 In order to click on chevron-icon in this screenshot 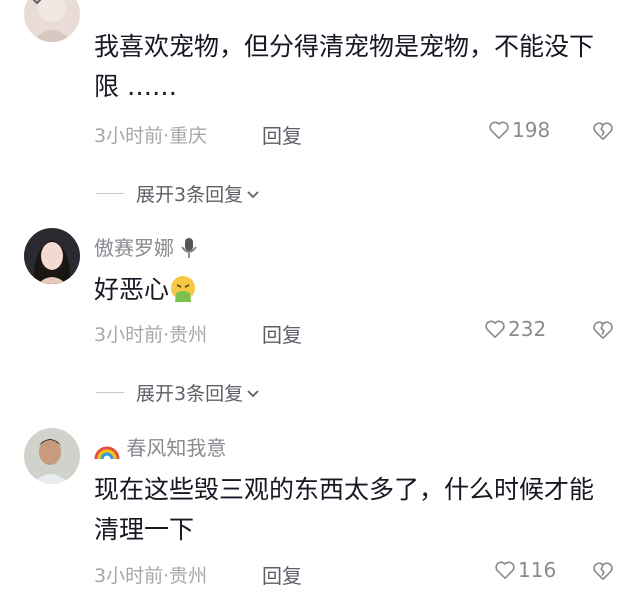, I will do `click(37, 2)`.